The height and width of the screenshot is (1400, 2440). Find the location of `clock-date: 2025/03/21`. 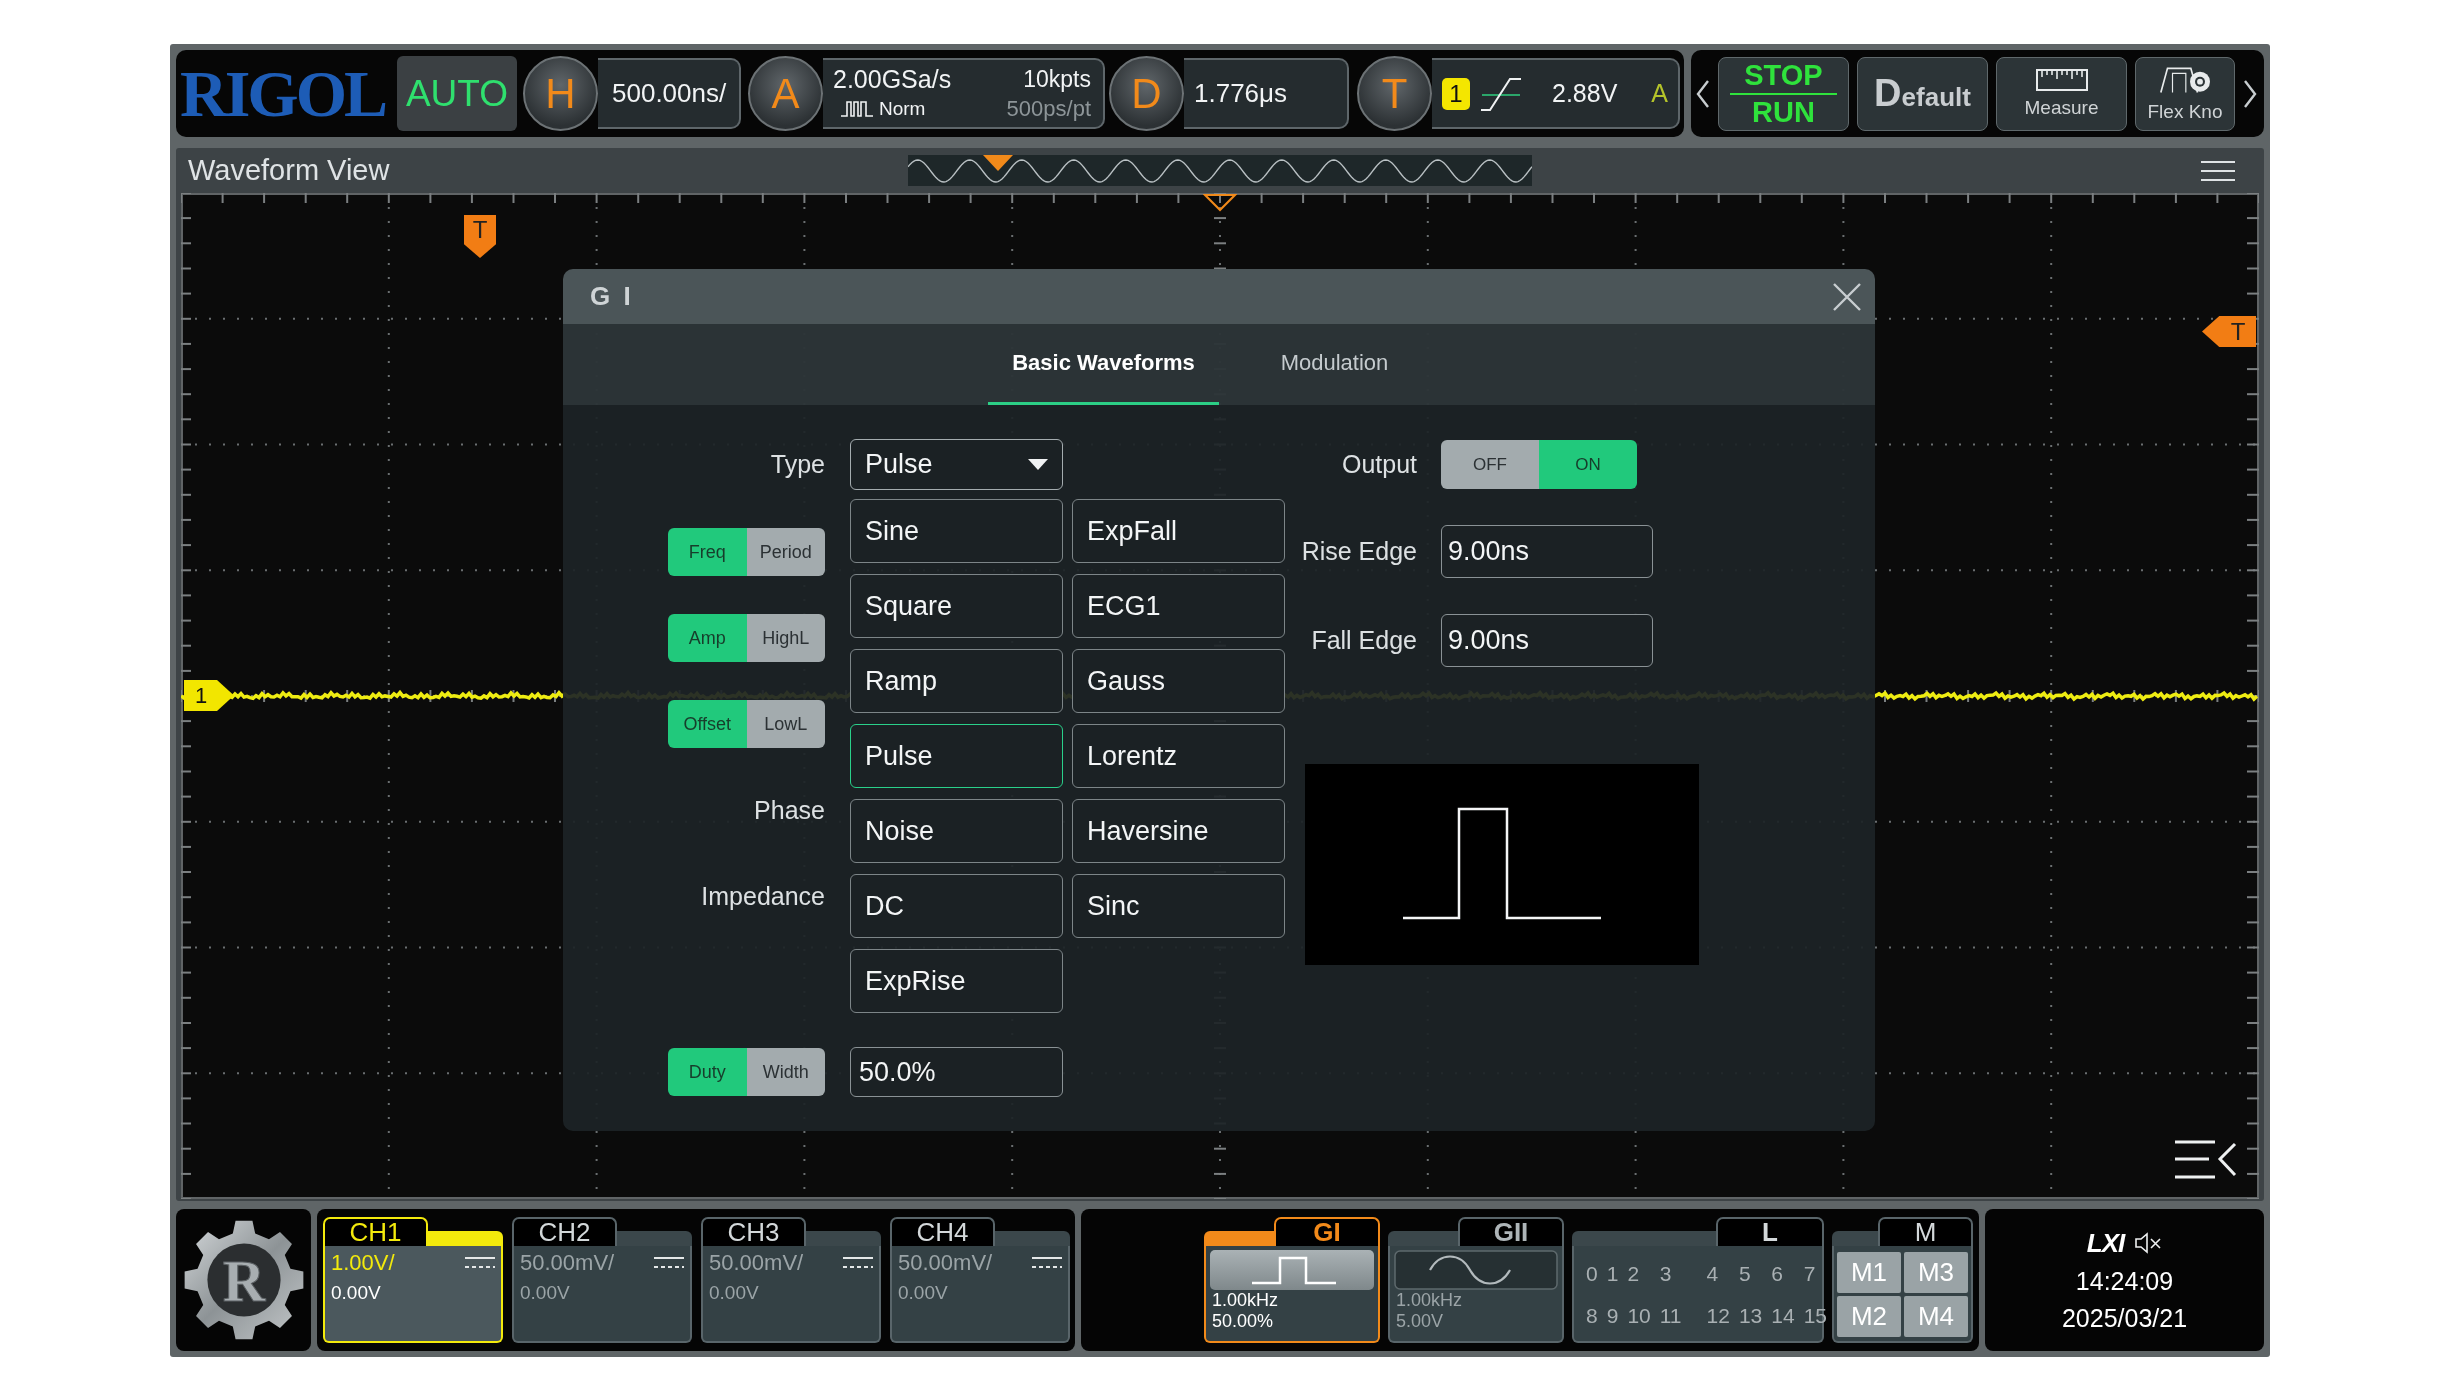

clock-date: 2025/03/21 is located at coordinates (2124, 1318).